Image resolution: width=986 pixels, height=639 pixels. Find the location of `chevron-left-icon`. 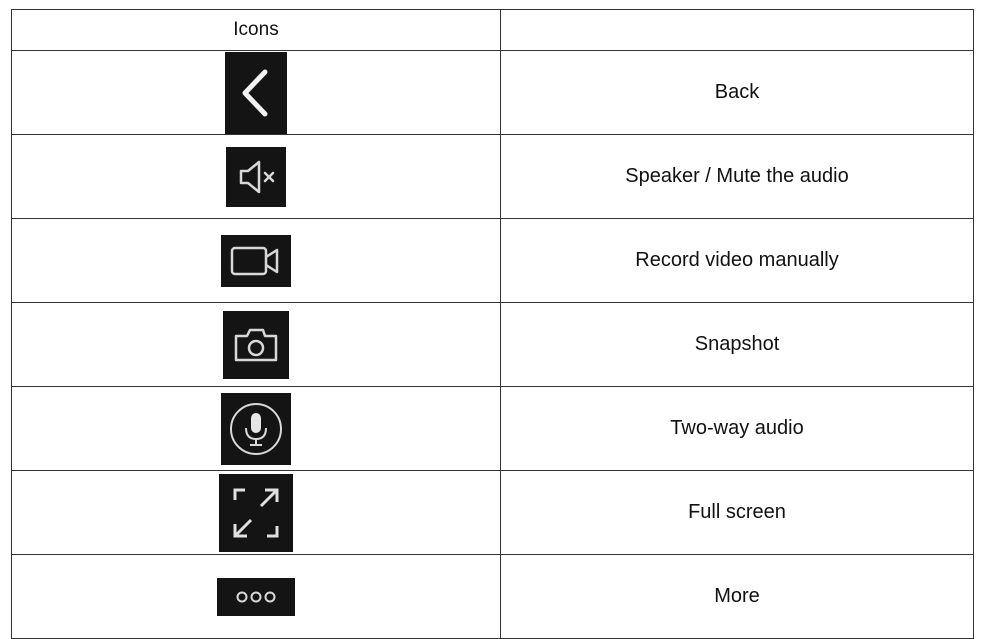

chevron-left-icon is located at coordinates (256, 92).